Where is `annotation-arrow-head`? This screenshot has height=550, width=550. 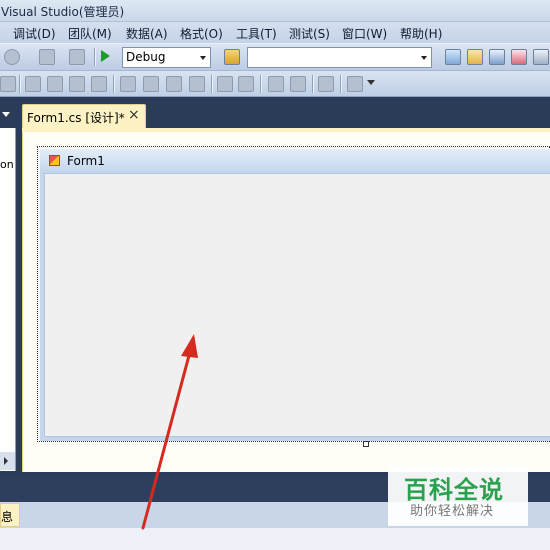
annotation-arrow-head is located at coordinates (189, 346).